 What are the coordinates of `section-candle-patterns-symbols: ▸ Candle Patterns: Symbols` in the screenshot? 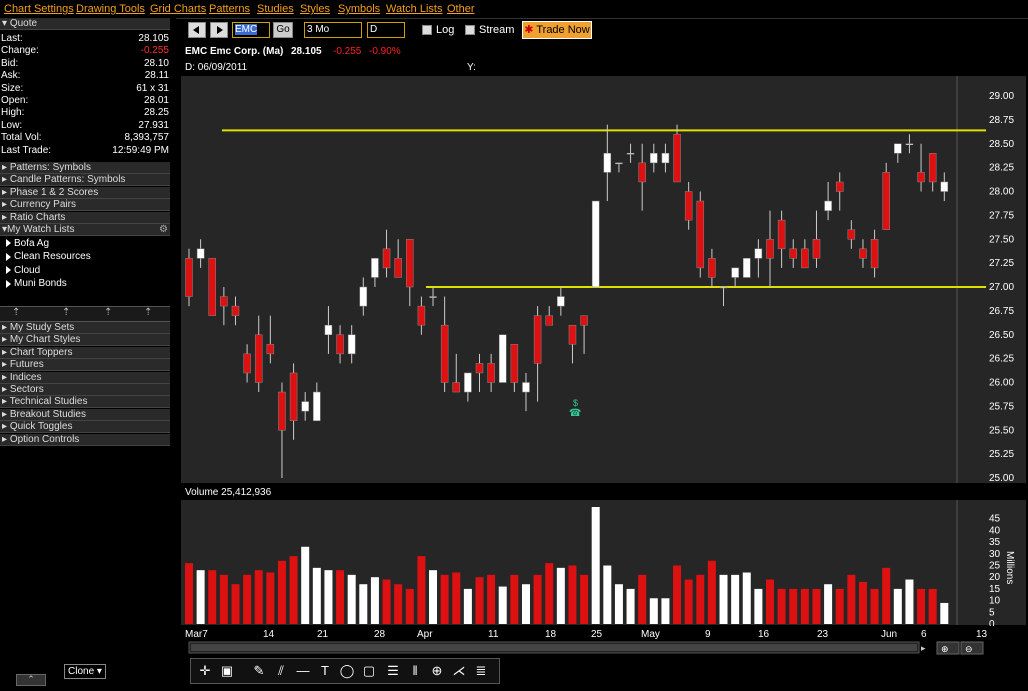 It's located at (85, 180).